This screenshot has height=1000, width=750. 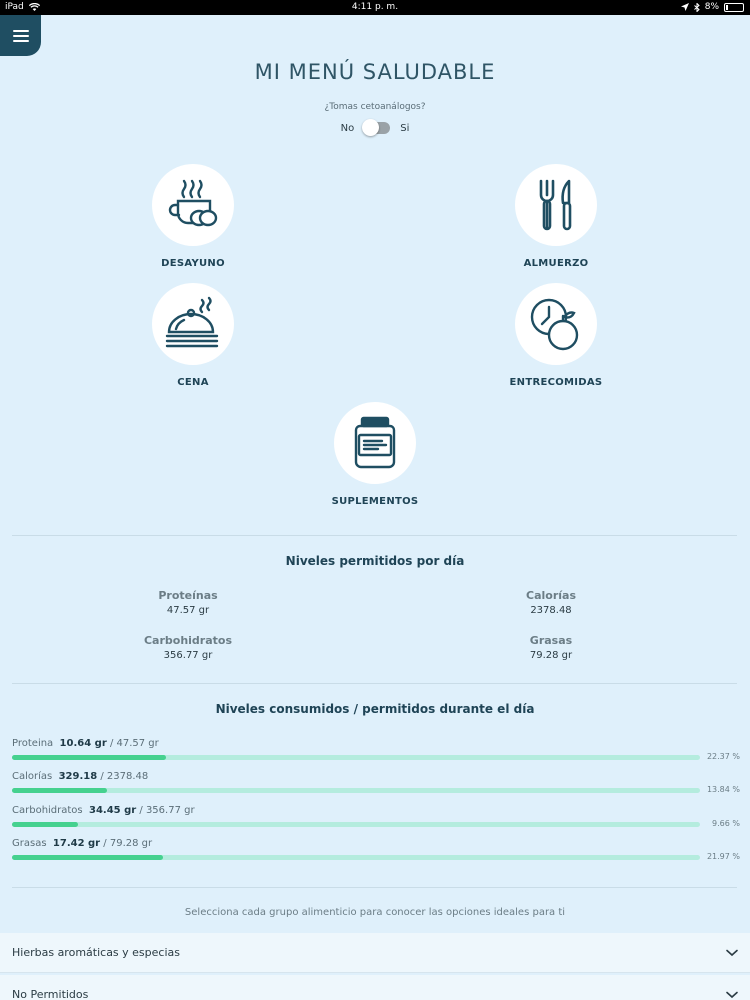 I want to click on consumed-row-protein: Proteina 10.64 gr / 47.57 gr 22.37 %, so click(x=376, y=753).